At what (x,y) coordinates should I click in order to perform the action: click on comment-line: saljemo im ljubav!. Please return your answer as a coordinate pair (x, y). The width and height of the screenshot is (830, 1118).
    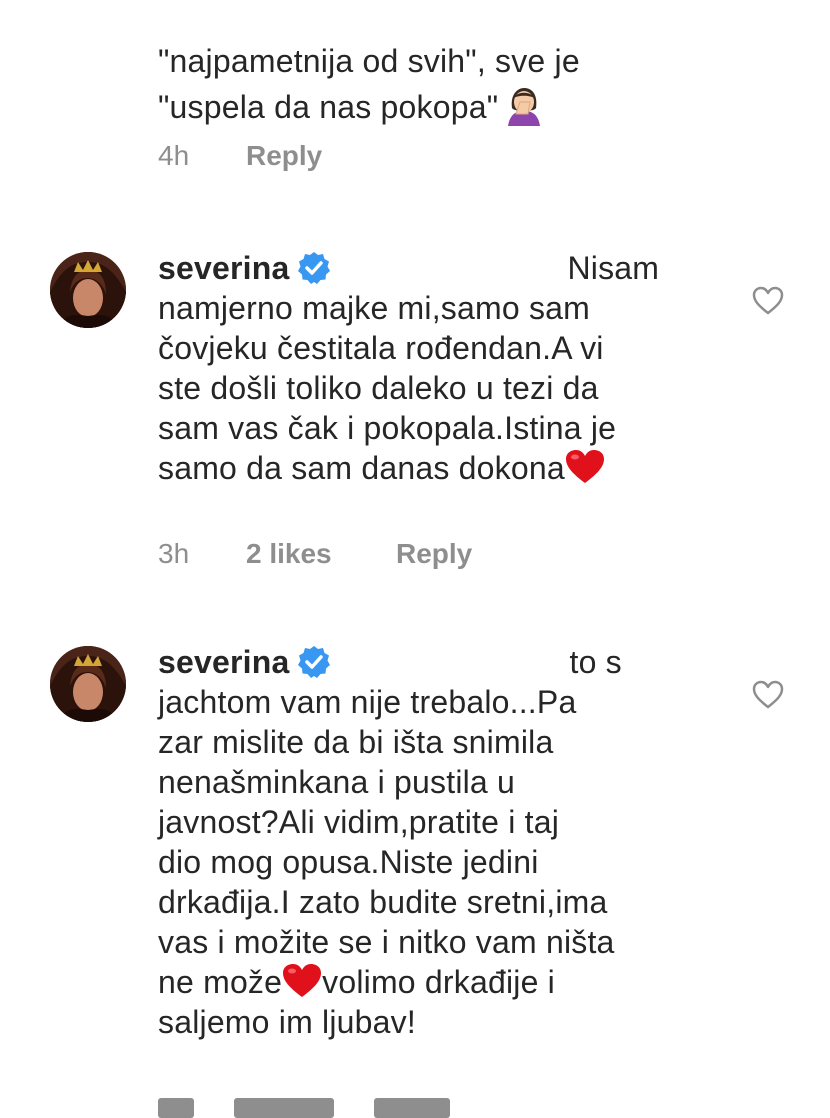
    Looking at the image, I should click on (287, 1022).